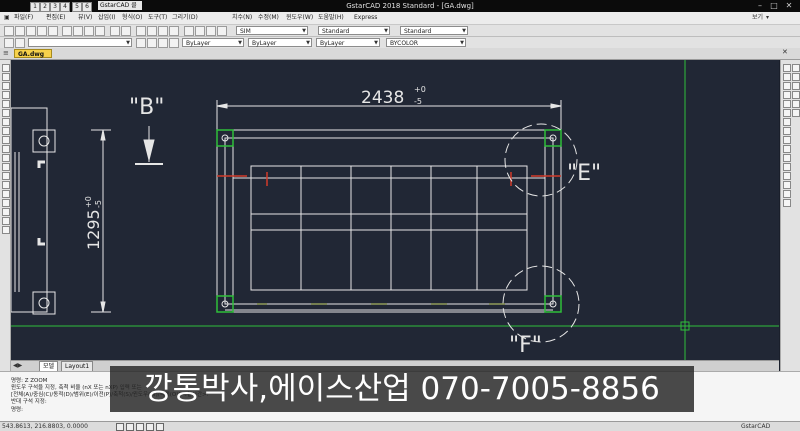 The width and height of the screenshot is (800, 431). I want to click on quick-access-button-5: 5, so click(77, 7).